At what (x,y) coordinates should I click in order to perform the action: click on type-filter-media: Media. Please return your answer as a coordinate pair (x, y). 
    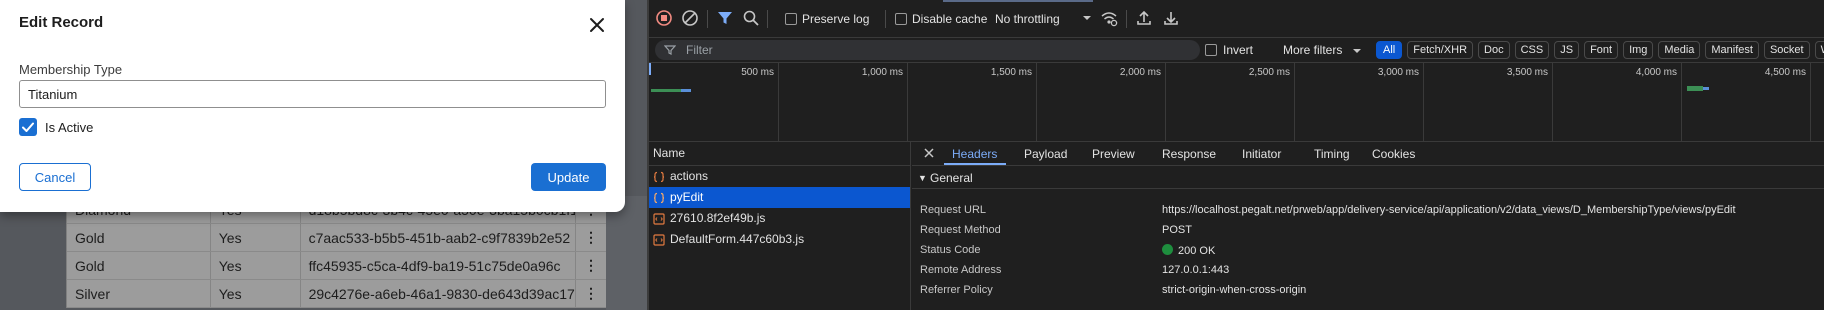
    Looking at the image, I should click on (1679, 50).